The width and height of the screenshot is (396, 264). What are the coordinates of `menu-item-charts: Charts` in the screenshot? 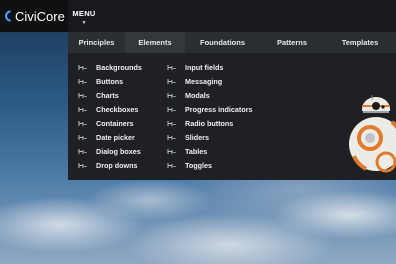 It's located at (110, 95).